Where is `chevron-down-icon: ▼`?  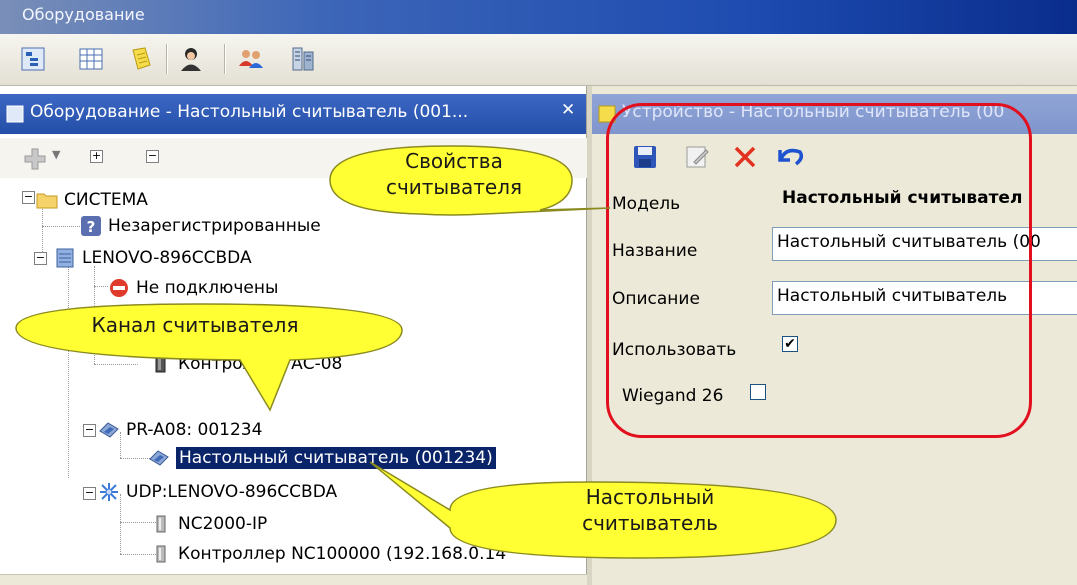
chevron-down-icon: ▼ is located at coordinates (56, 154).